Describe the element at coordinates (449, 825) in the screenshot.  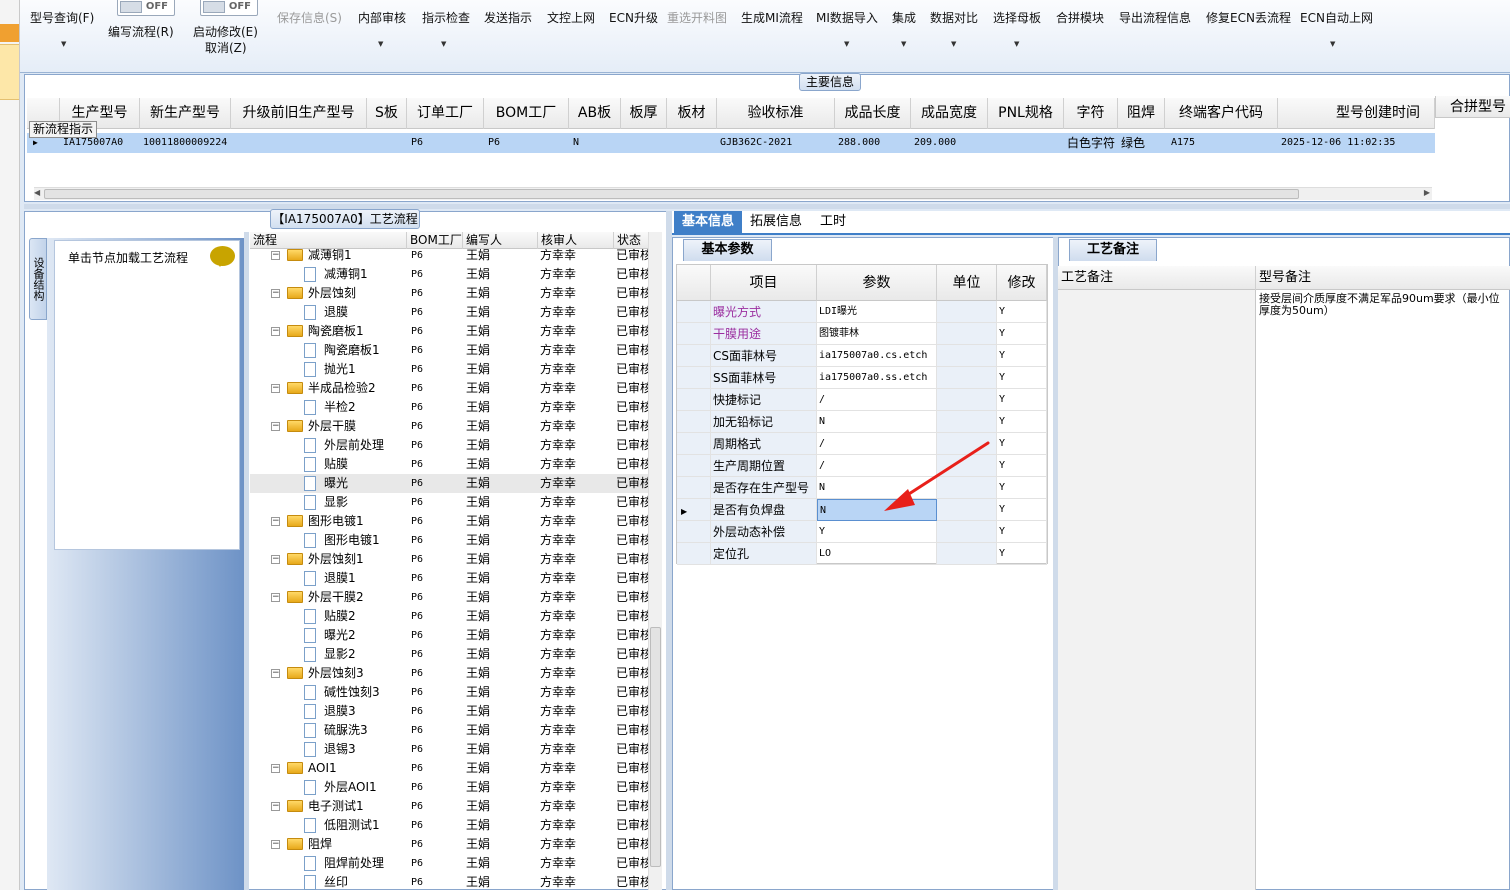
I see `tree-row: 低阻测试1 P6 王娟 方幸幸 已审核` at that location.